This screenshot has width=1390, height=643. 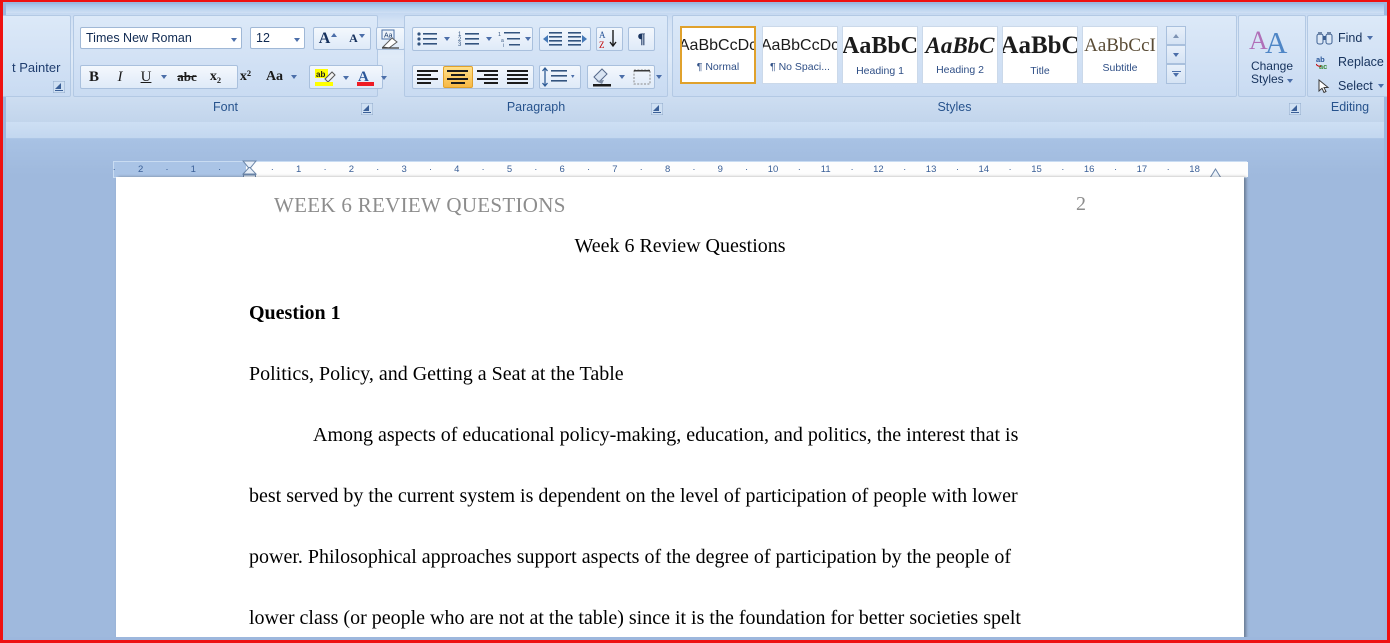 What do you see at coordinates (1120, 45) in the screenshot?
I see `style-sample: AaBbCcI` at bounding box center [1120, 45].